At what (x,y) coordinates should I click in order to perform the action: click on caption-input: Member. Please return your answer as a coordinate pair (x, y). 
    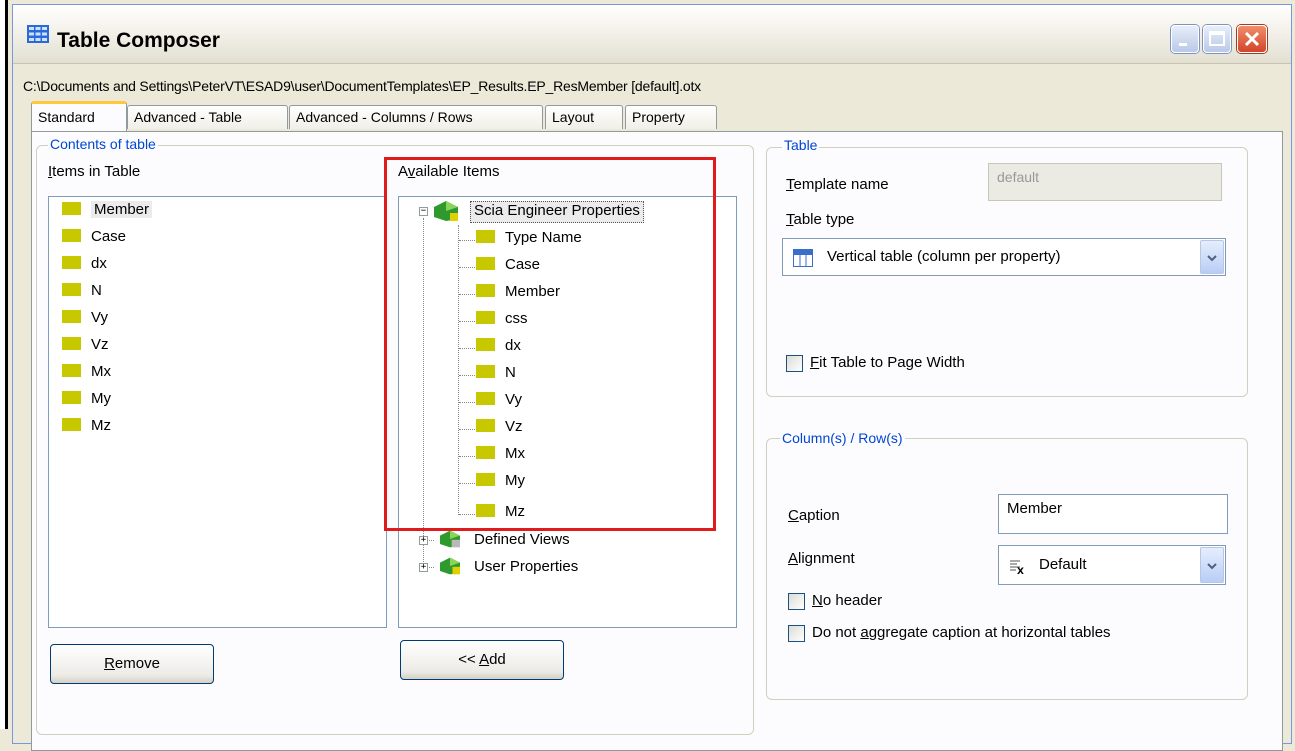
    Looking at the image, I should click on (1113, 514).